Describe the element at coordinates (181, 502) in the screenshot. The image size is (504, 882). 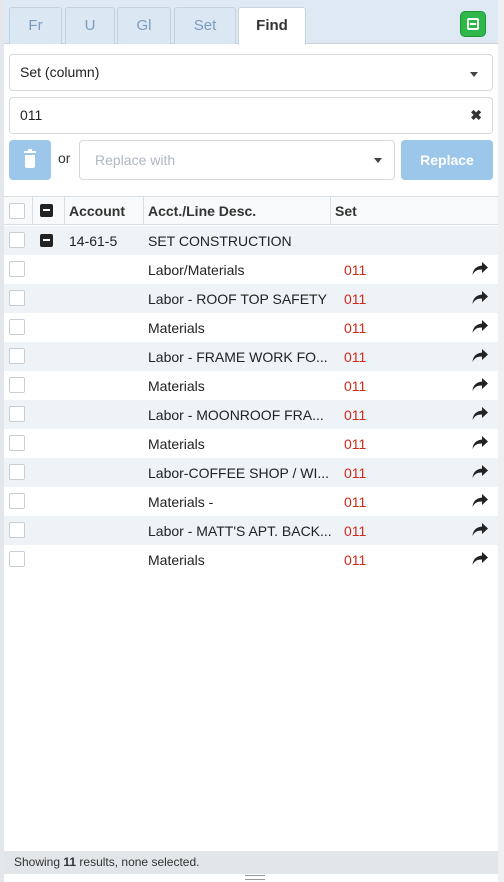
I see `row-desc: Materials -` at that location.